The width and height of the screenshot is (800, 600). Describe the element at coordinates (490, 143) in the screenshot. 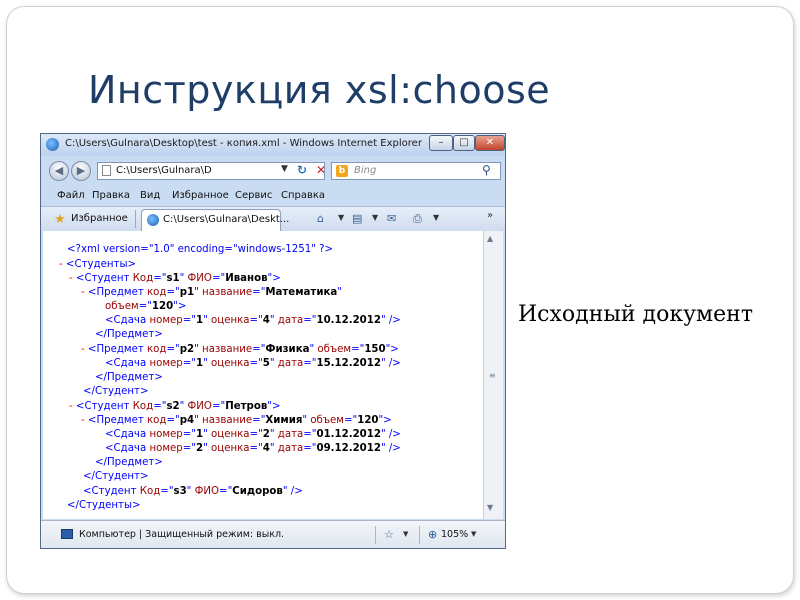

I see `close-button: ✕` at that location.